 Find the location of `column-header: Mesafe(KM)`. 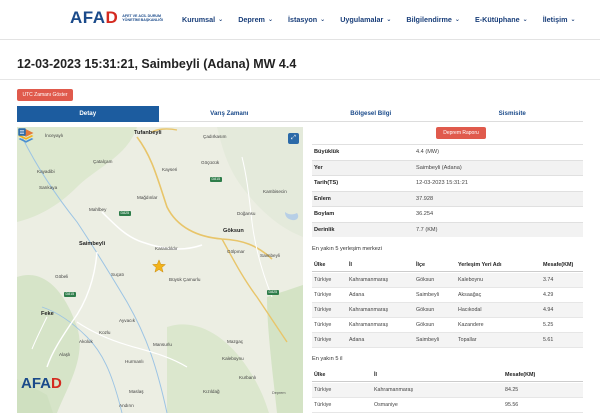

column-header: Mesafe(KM) is located at coordinates (520, 375).